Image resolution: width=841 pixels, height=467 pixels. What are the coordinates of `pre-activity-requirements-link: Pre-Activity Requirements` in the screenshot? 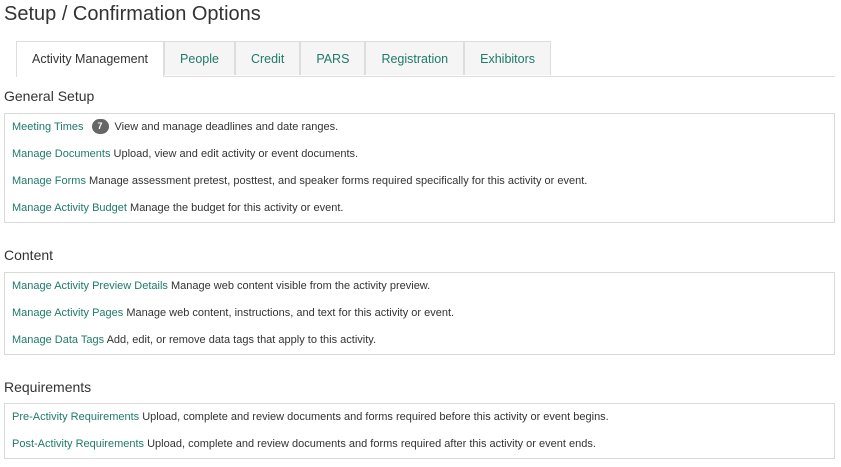 It's located at (75, 417).